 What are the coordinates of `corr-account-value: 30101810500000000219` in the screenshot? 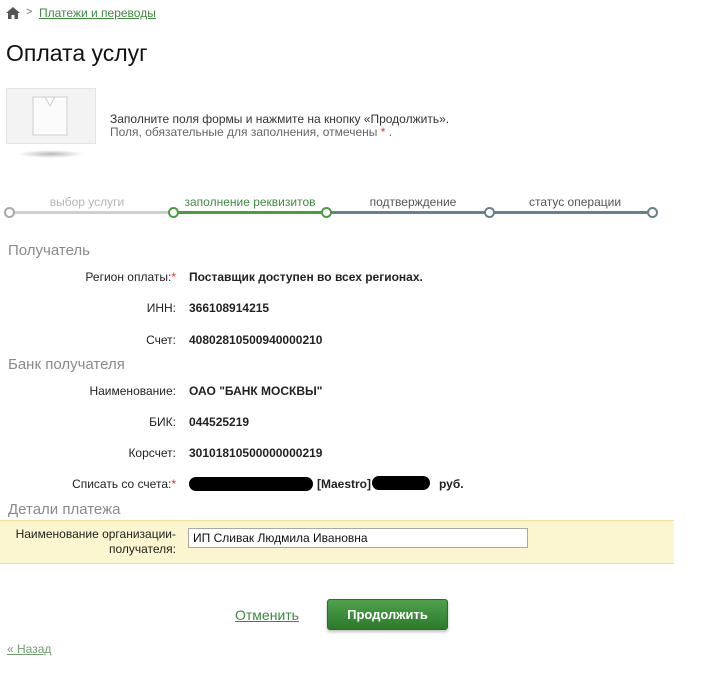 It's located at (256, 453).